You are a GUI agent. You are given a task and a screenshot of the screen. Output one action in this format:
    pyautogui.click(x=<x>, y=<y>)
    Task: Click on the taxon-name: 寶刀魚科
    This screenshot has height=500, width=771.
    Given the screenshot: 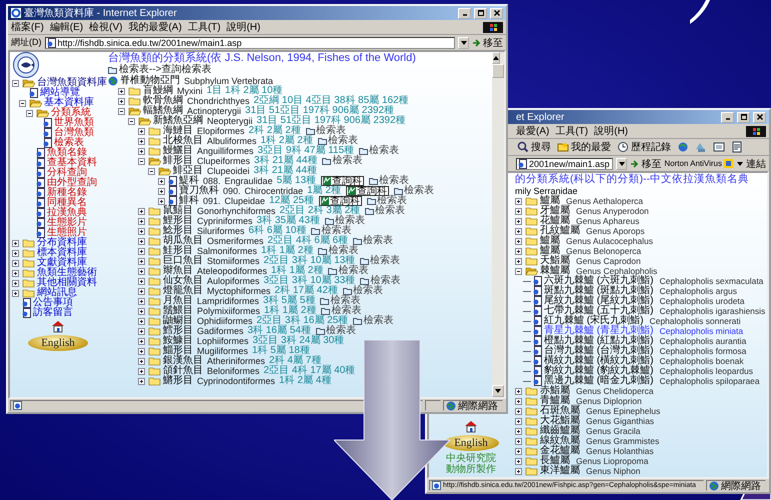 What is the action you would take?
    pyautogui.click(x=199, y=191)
    